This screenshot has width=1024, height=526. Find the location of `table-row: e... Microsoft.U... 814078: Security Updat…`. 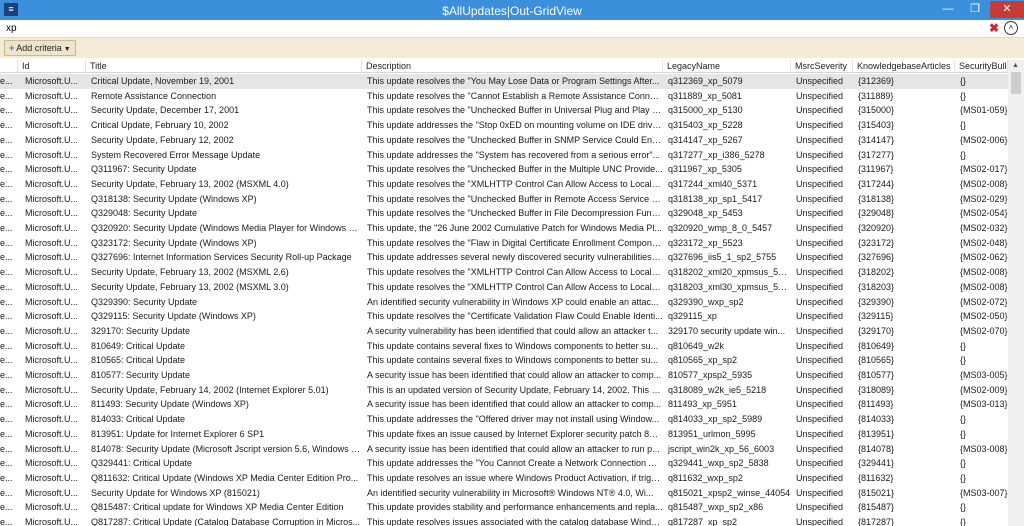

table-row: e... Microsoft.U... 814078: Security Updat… is located at coordinates (504, 449).